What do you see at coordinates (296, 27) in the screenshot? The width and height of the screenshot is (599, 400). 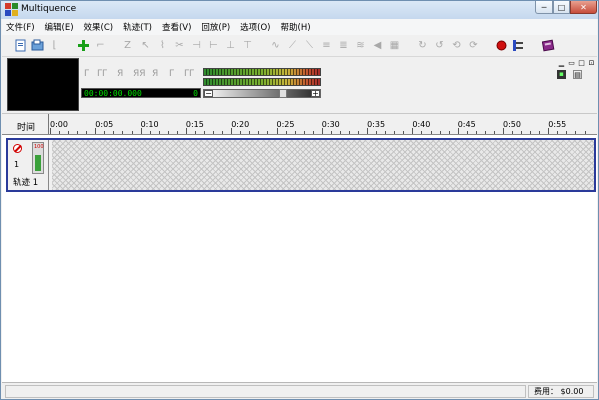 I see `menu-help: 帮助(H)` at bounding box center [296, 27].